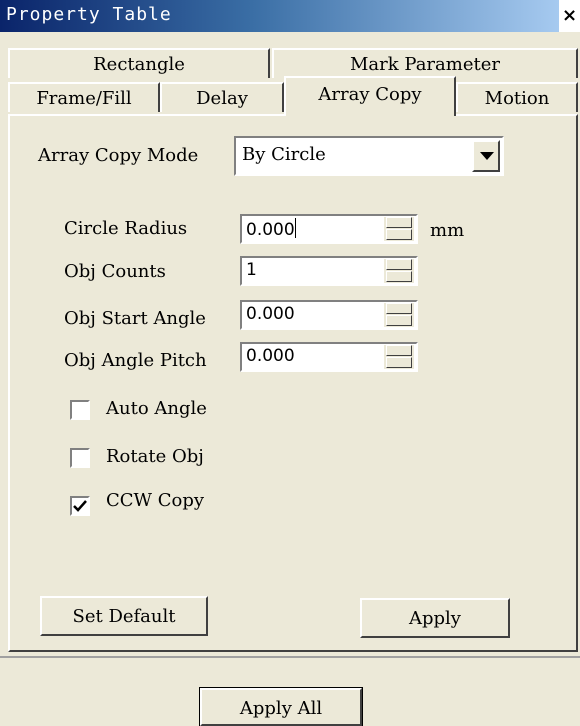 The height and width of the screenshot is (726, 580). I want to click on tab-rectangle: Rectangle, so click(139, 63).